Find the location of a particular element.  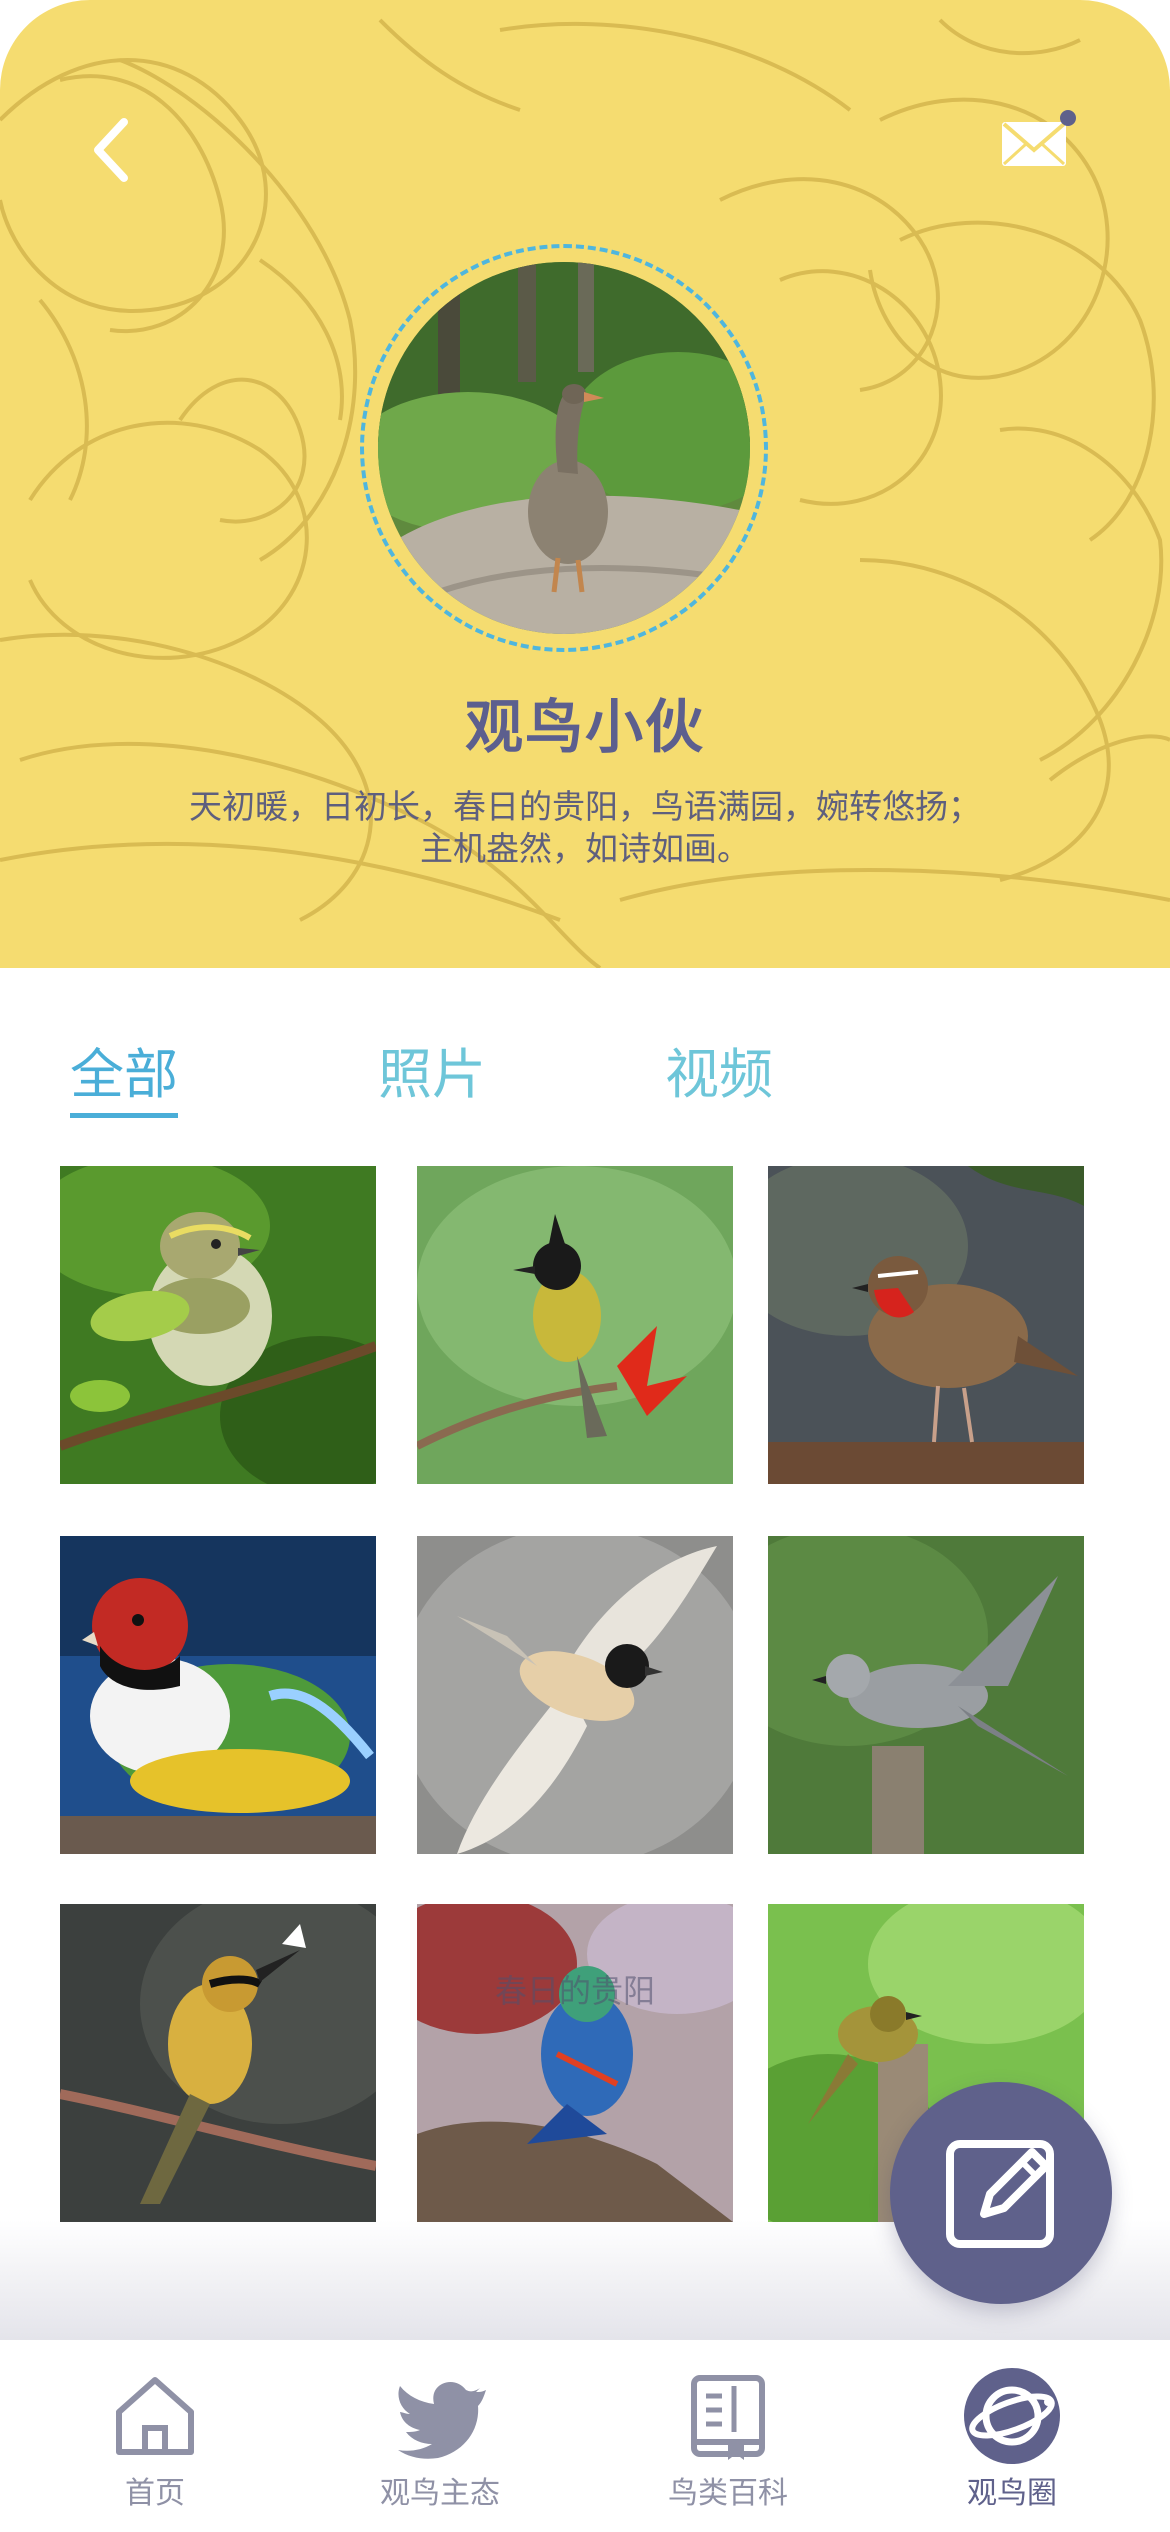

edit-icon is located at coordinates (1000, 2194).